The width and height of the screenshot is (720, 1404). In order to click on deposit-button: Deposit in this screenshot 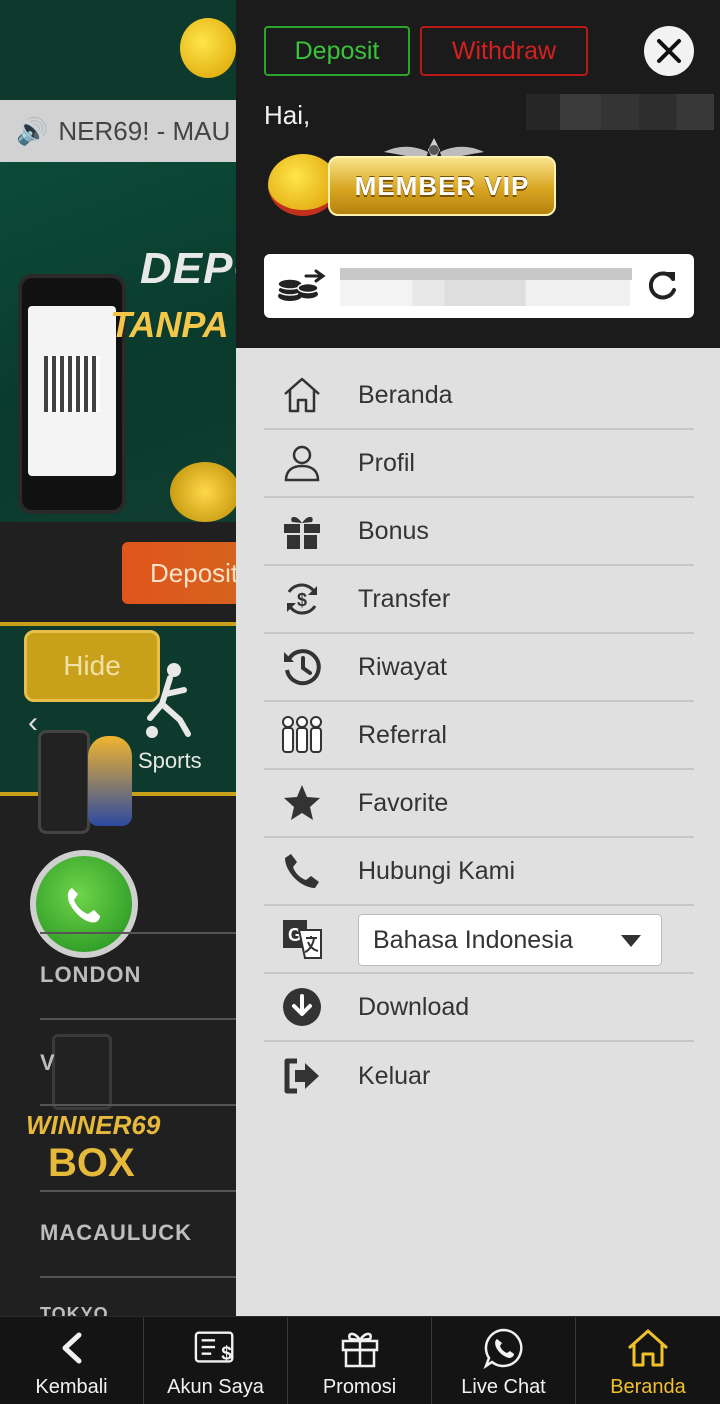, I will do `click(337, 51)`.